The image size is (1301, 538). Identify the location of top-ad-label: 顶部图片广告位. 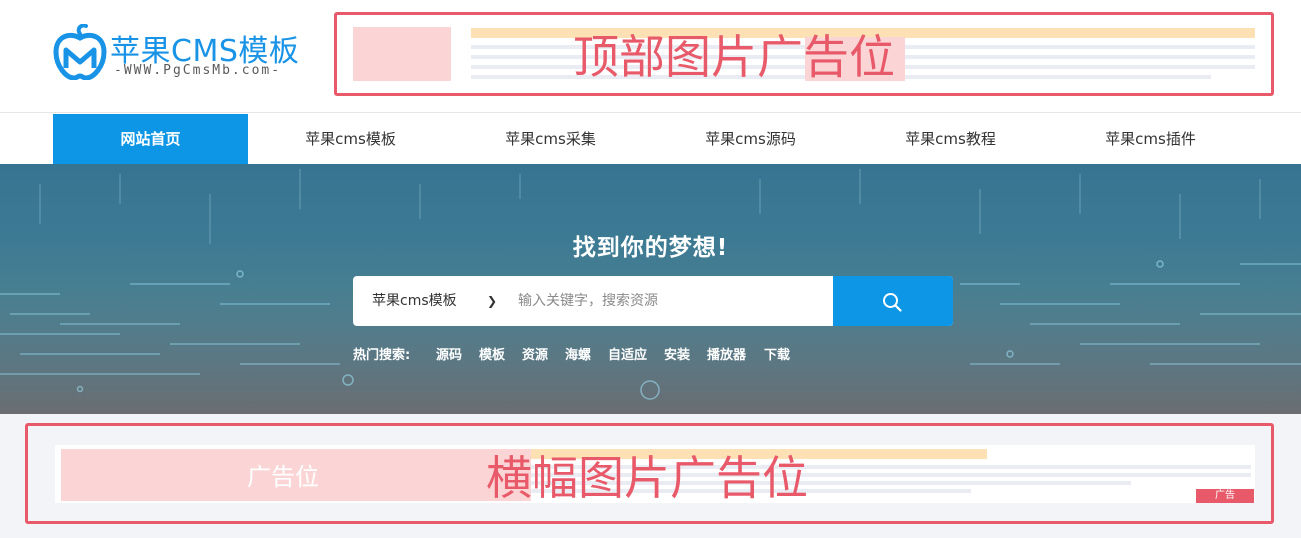
(734, 57).